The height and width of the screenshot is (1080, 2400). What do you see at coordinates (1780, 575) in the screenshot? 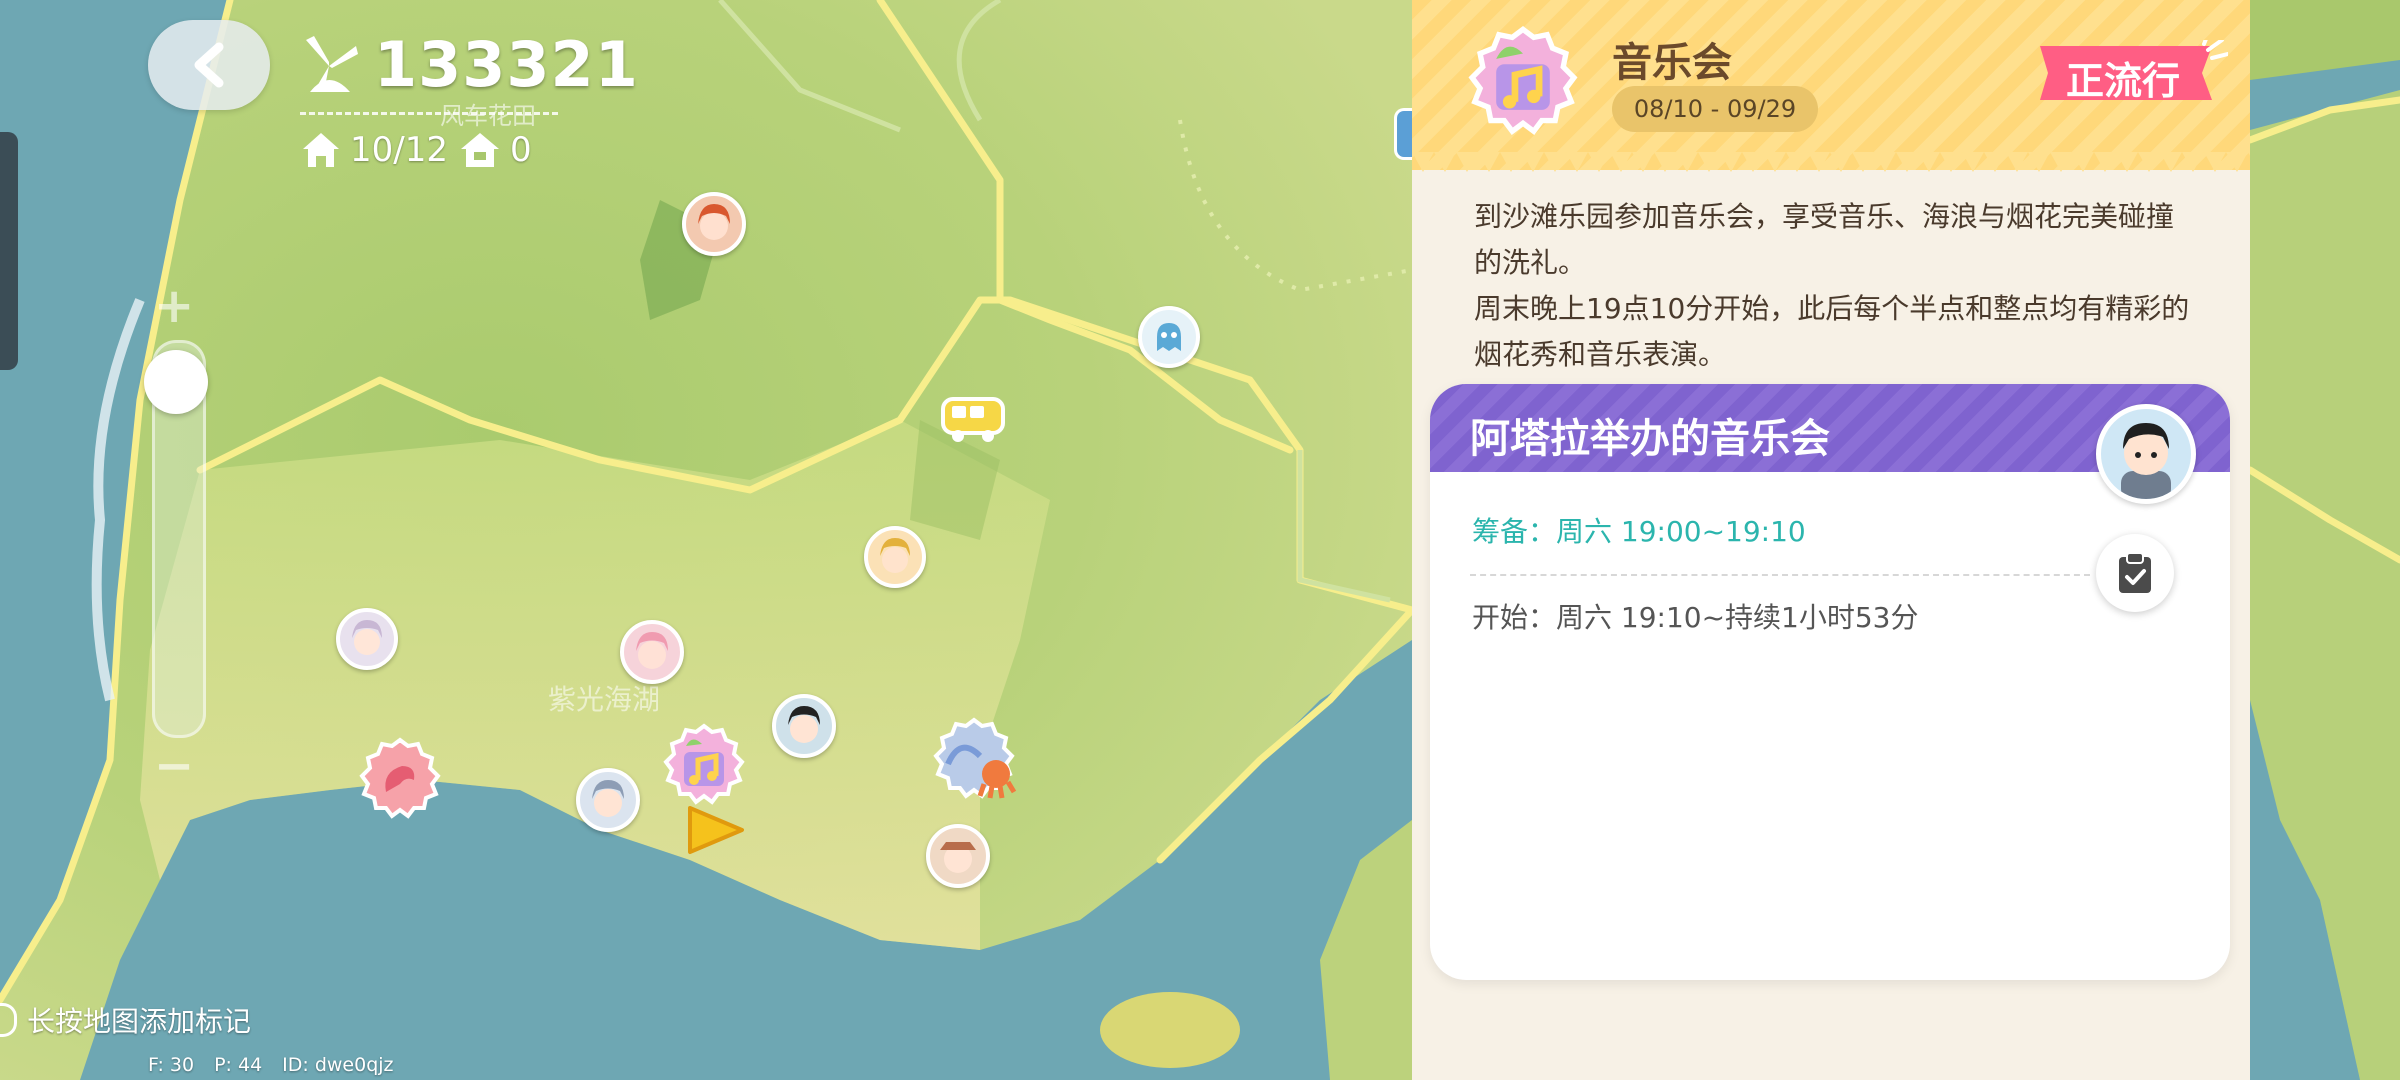
I see `divider` at bounding box center [1780, 575].